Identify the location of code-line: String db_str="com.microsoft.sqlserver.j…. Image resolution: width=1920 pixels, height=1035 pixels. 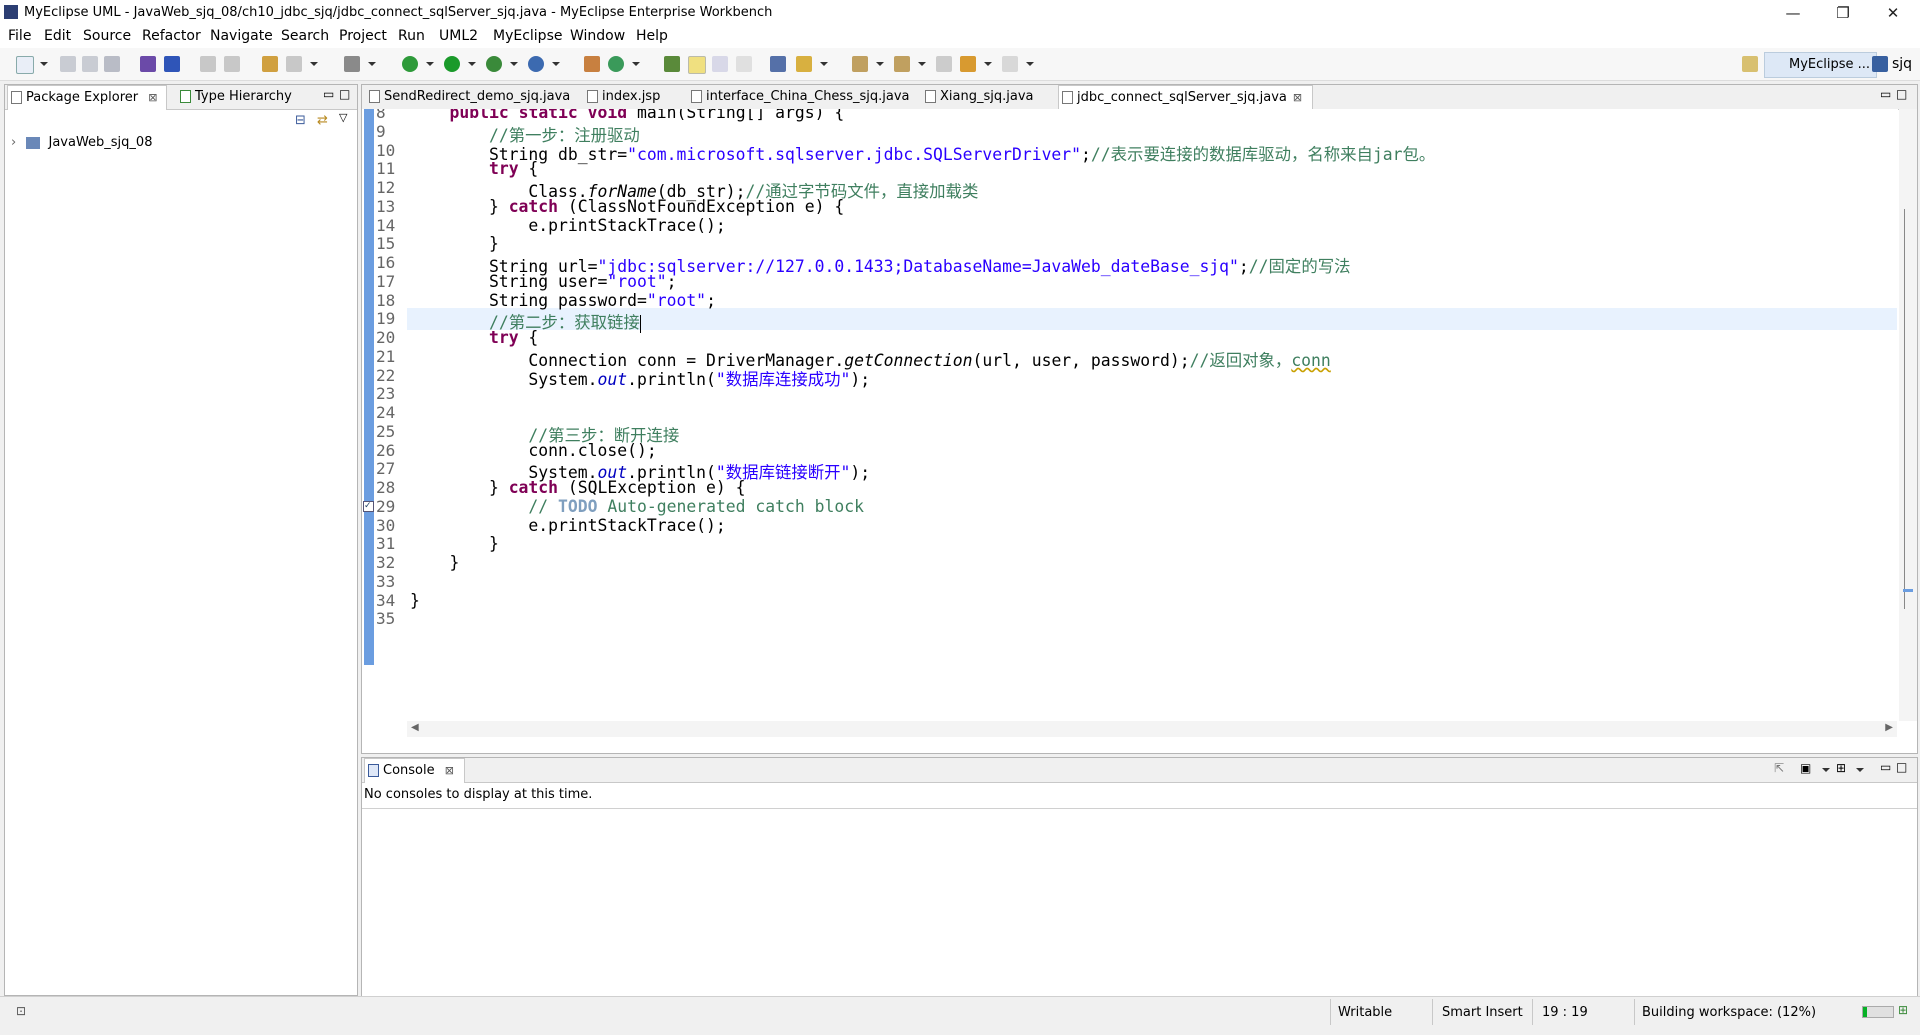
(922, 153).